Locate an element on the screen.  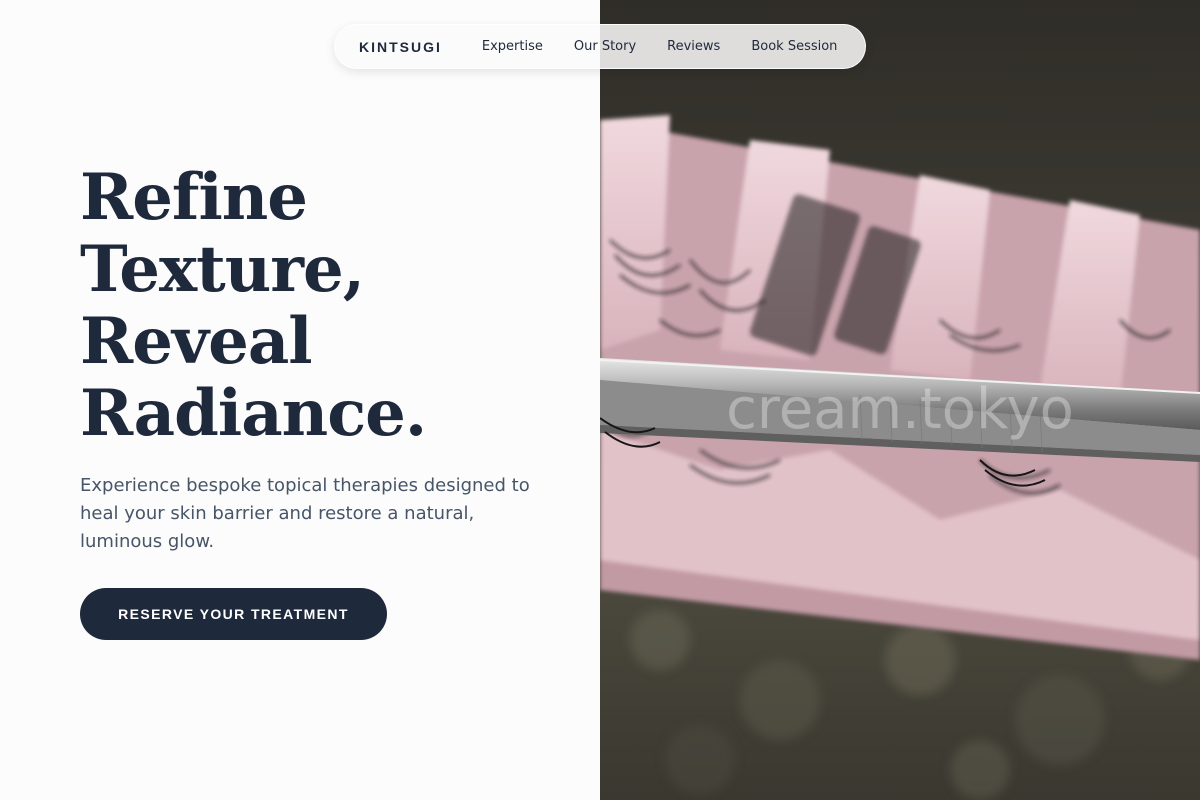
hero-title: Refine Texture, Reveal Radiance. is located at coordinates (320, 306).